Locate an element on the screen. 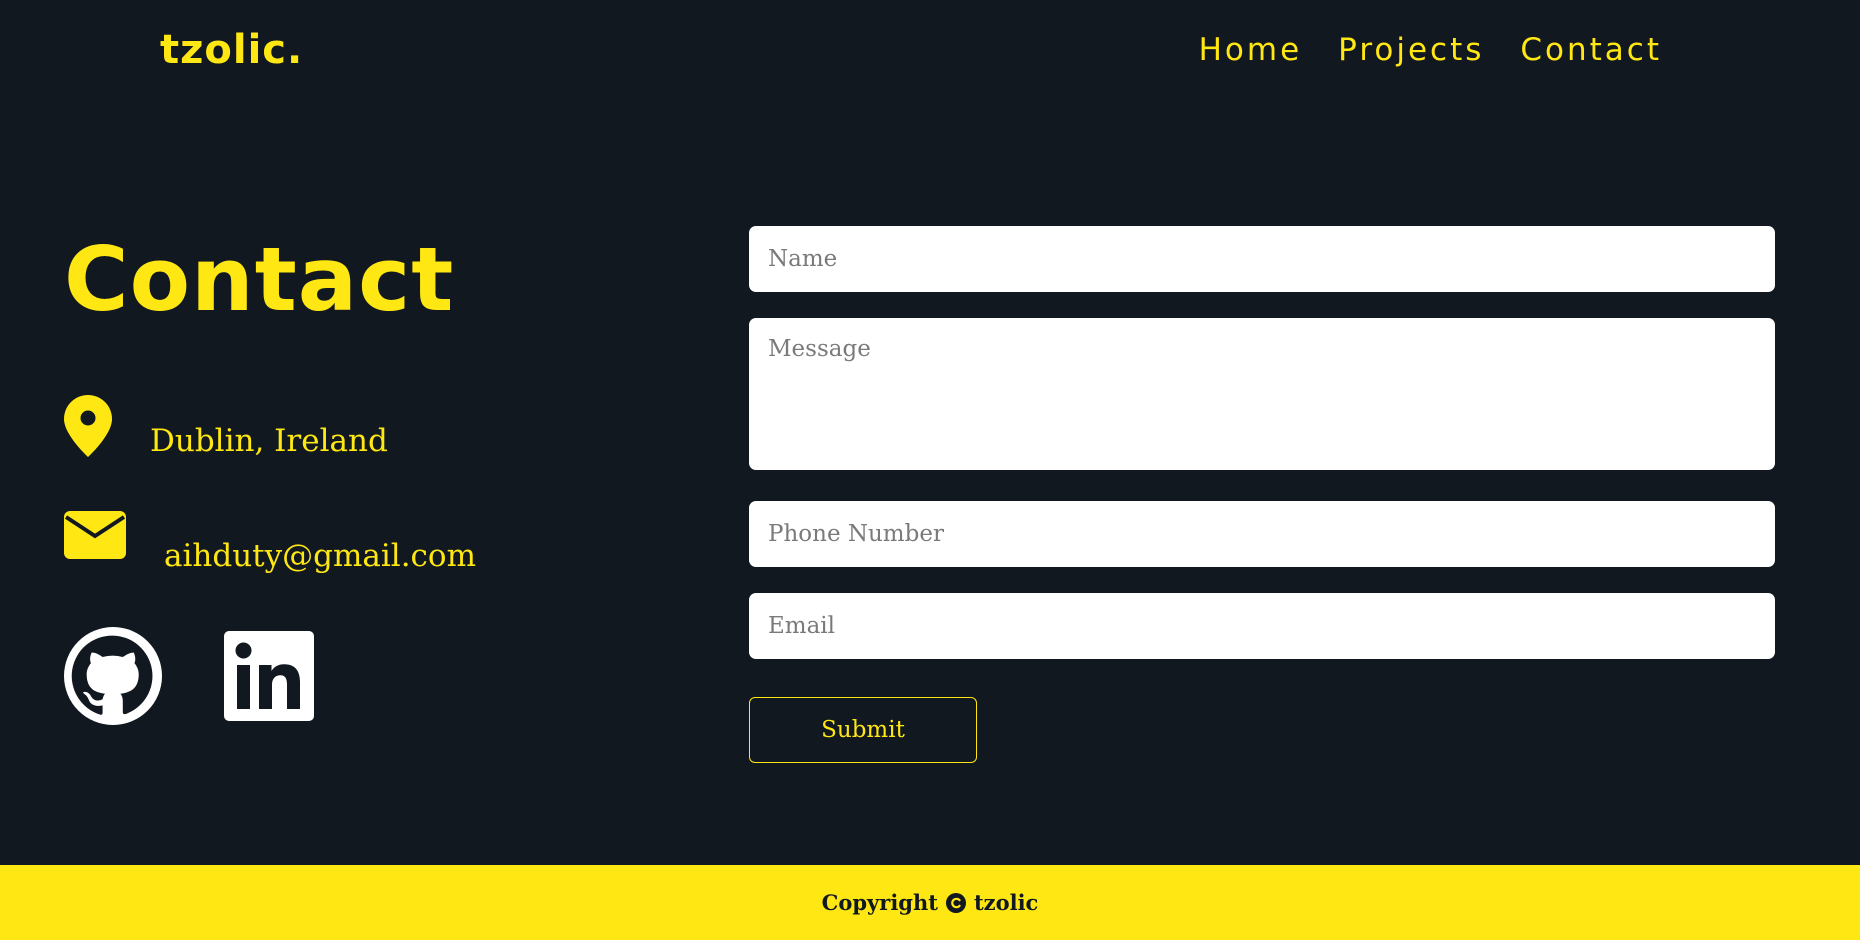 The width and height of the screenshot is (1860, 940). email-row: aihduty@gmail.com is located at coordinates (270, 537).